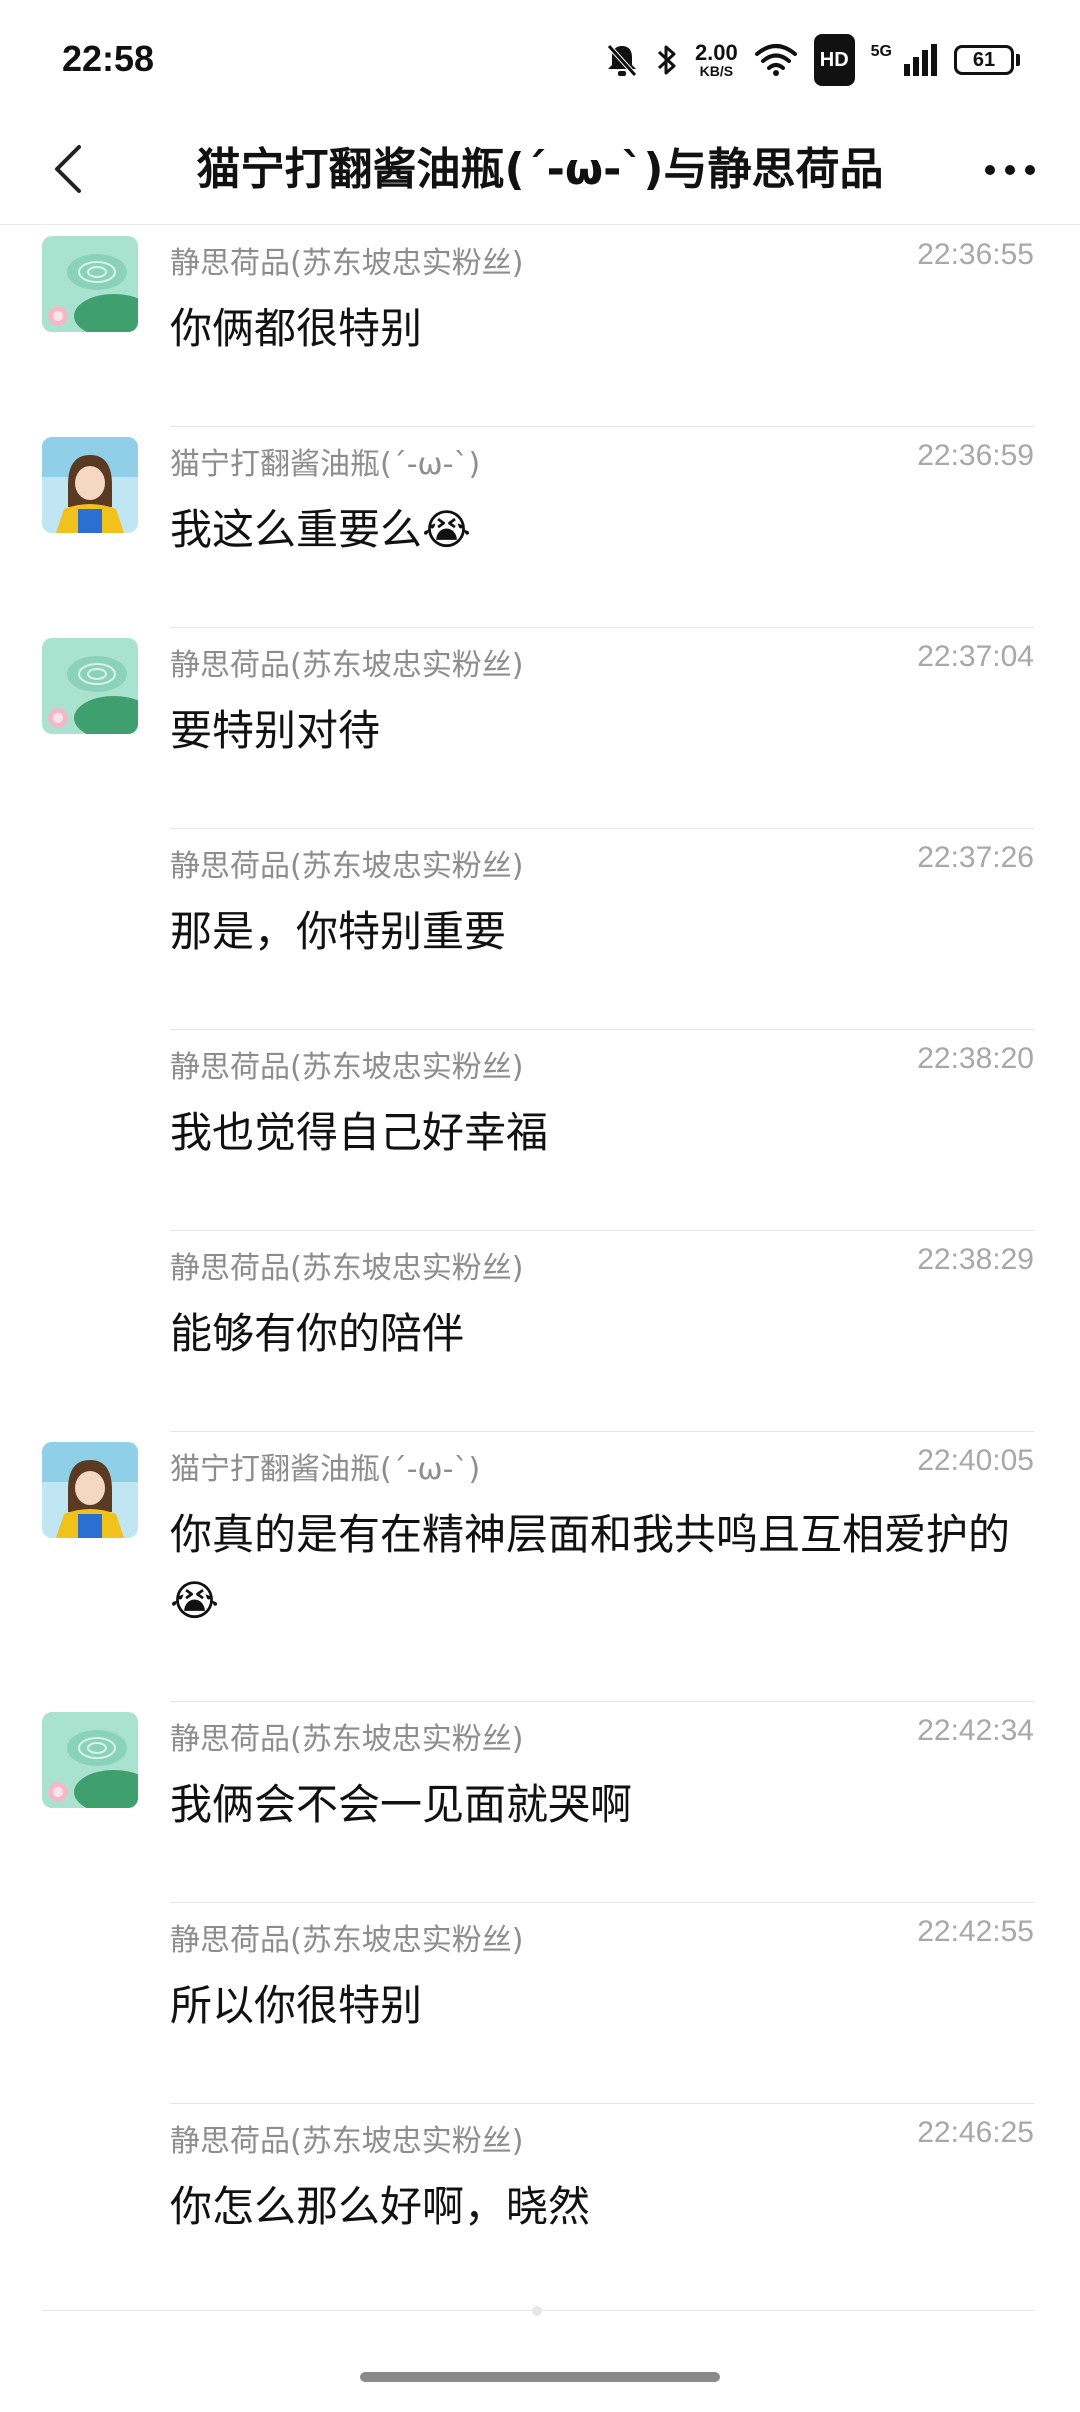  I want to click on chevron-left-icon, so click(68, 169).